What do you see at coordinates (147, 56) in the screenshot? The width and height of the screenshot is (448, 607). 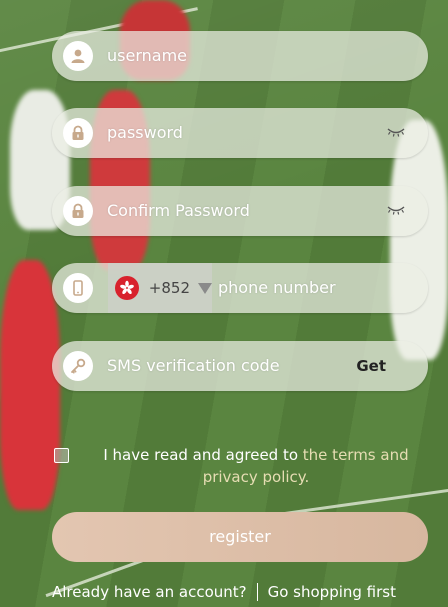 I see `username-input: username` at bounding box center [147, 56].